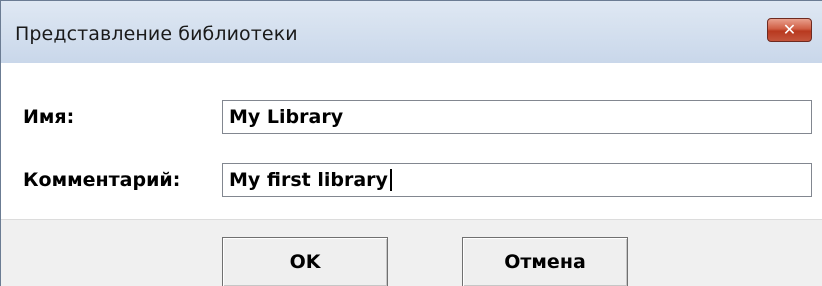 The width and height of the screenshot is (822, 286). Describe the element at coordinates (305, 261) in the screenshot. I see `ok-button: OK` at that location.